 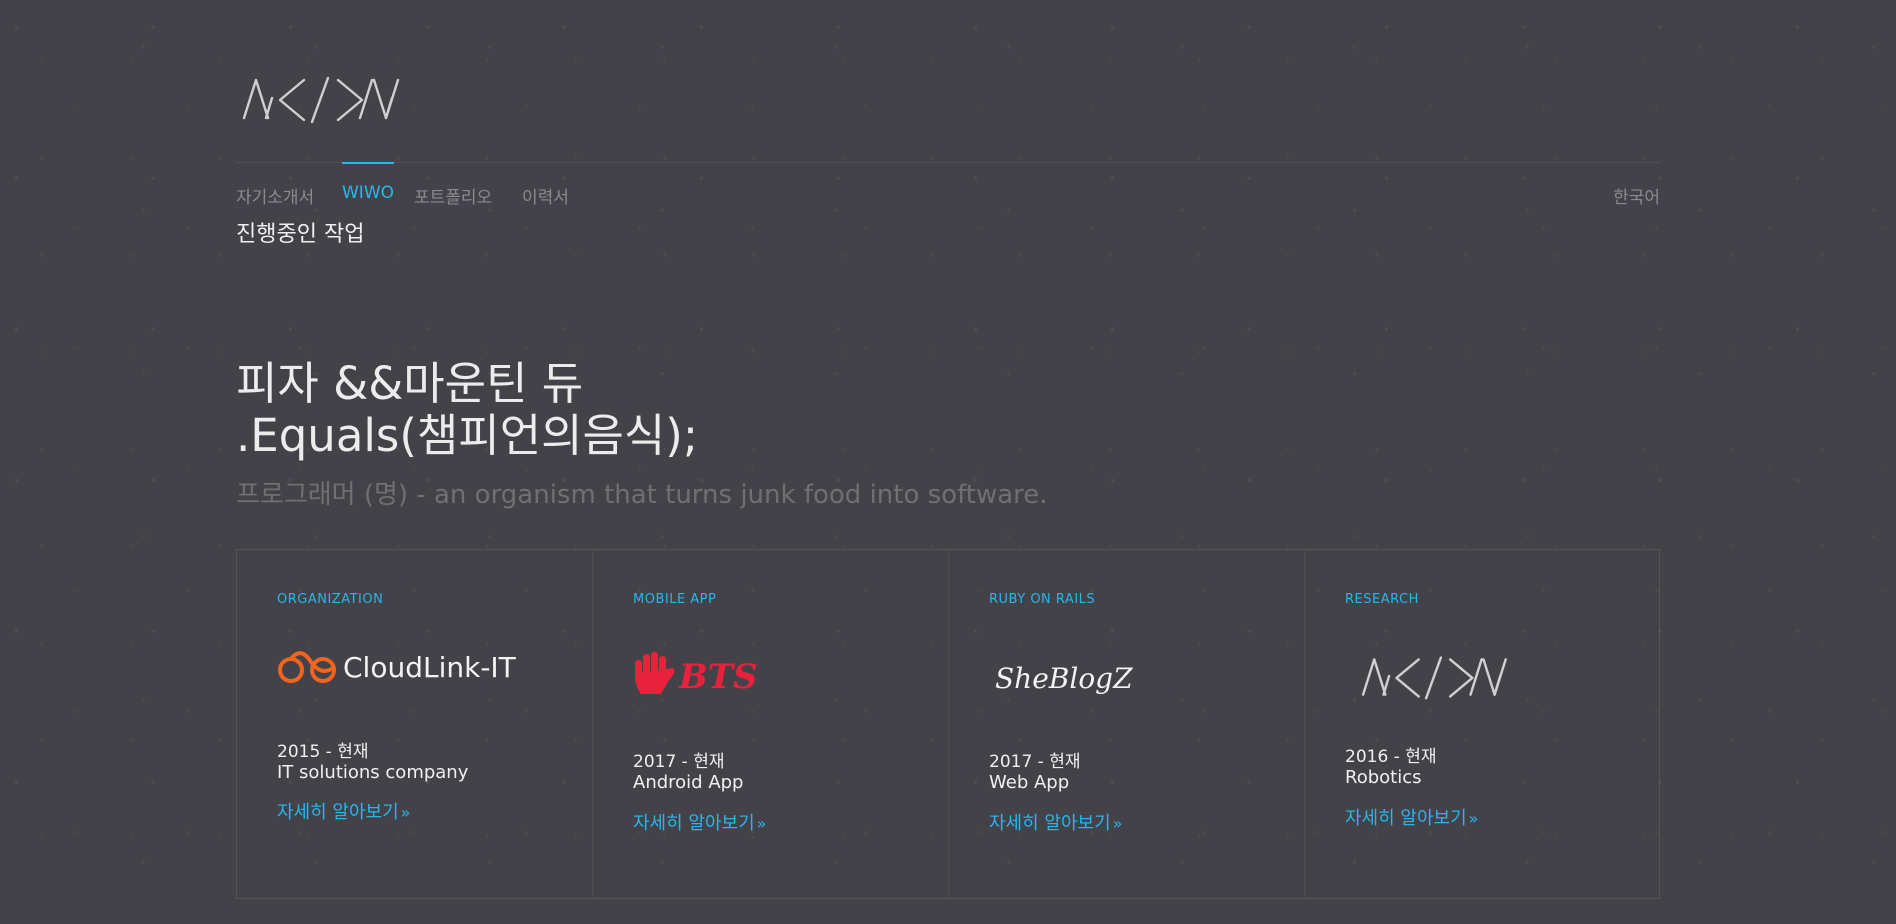 What do you see at coordinates (373, 772) in the screenshot?
I see `card-description: IT solutions company` at bounding box center [373, 772].